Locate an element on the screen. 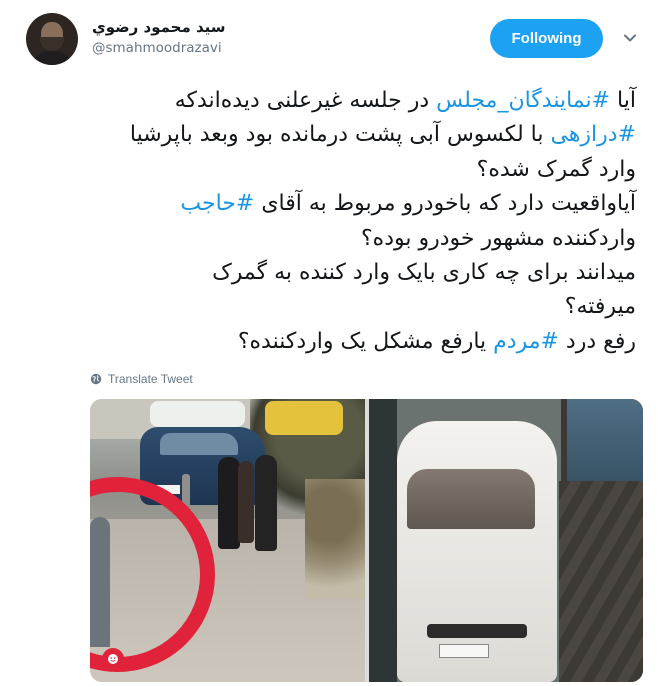 Image resolution: width=669 pixels, height=686 pixels. photo-planter is located at coordinates (335, 539).